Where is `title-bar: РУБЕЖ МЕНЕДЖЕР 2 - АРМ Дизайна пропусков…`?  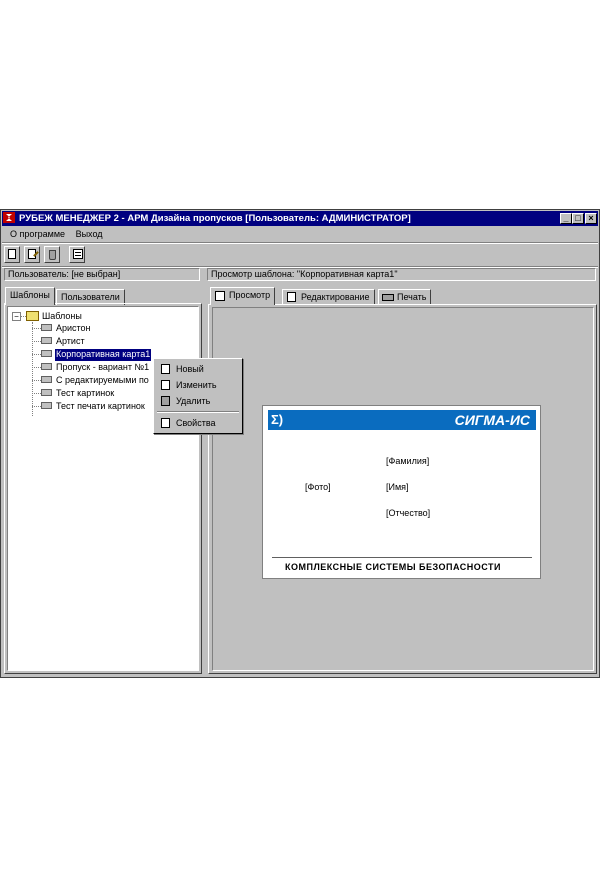
title-bar: РУБЕЖ МЕНЕДЖЕР 2 - АРМ Дизайна пропусков… is located at coordinates (300, 218).